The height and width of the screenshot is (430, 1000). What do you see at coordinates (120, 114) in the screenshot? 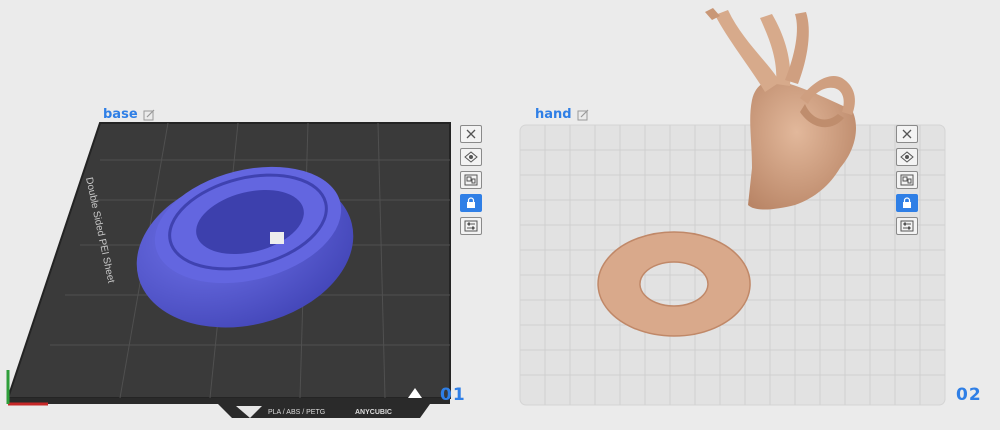
I see `plate-1-name: base` at bounding box center [120, 114].